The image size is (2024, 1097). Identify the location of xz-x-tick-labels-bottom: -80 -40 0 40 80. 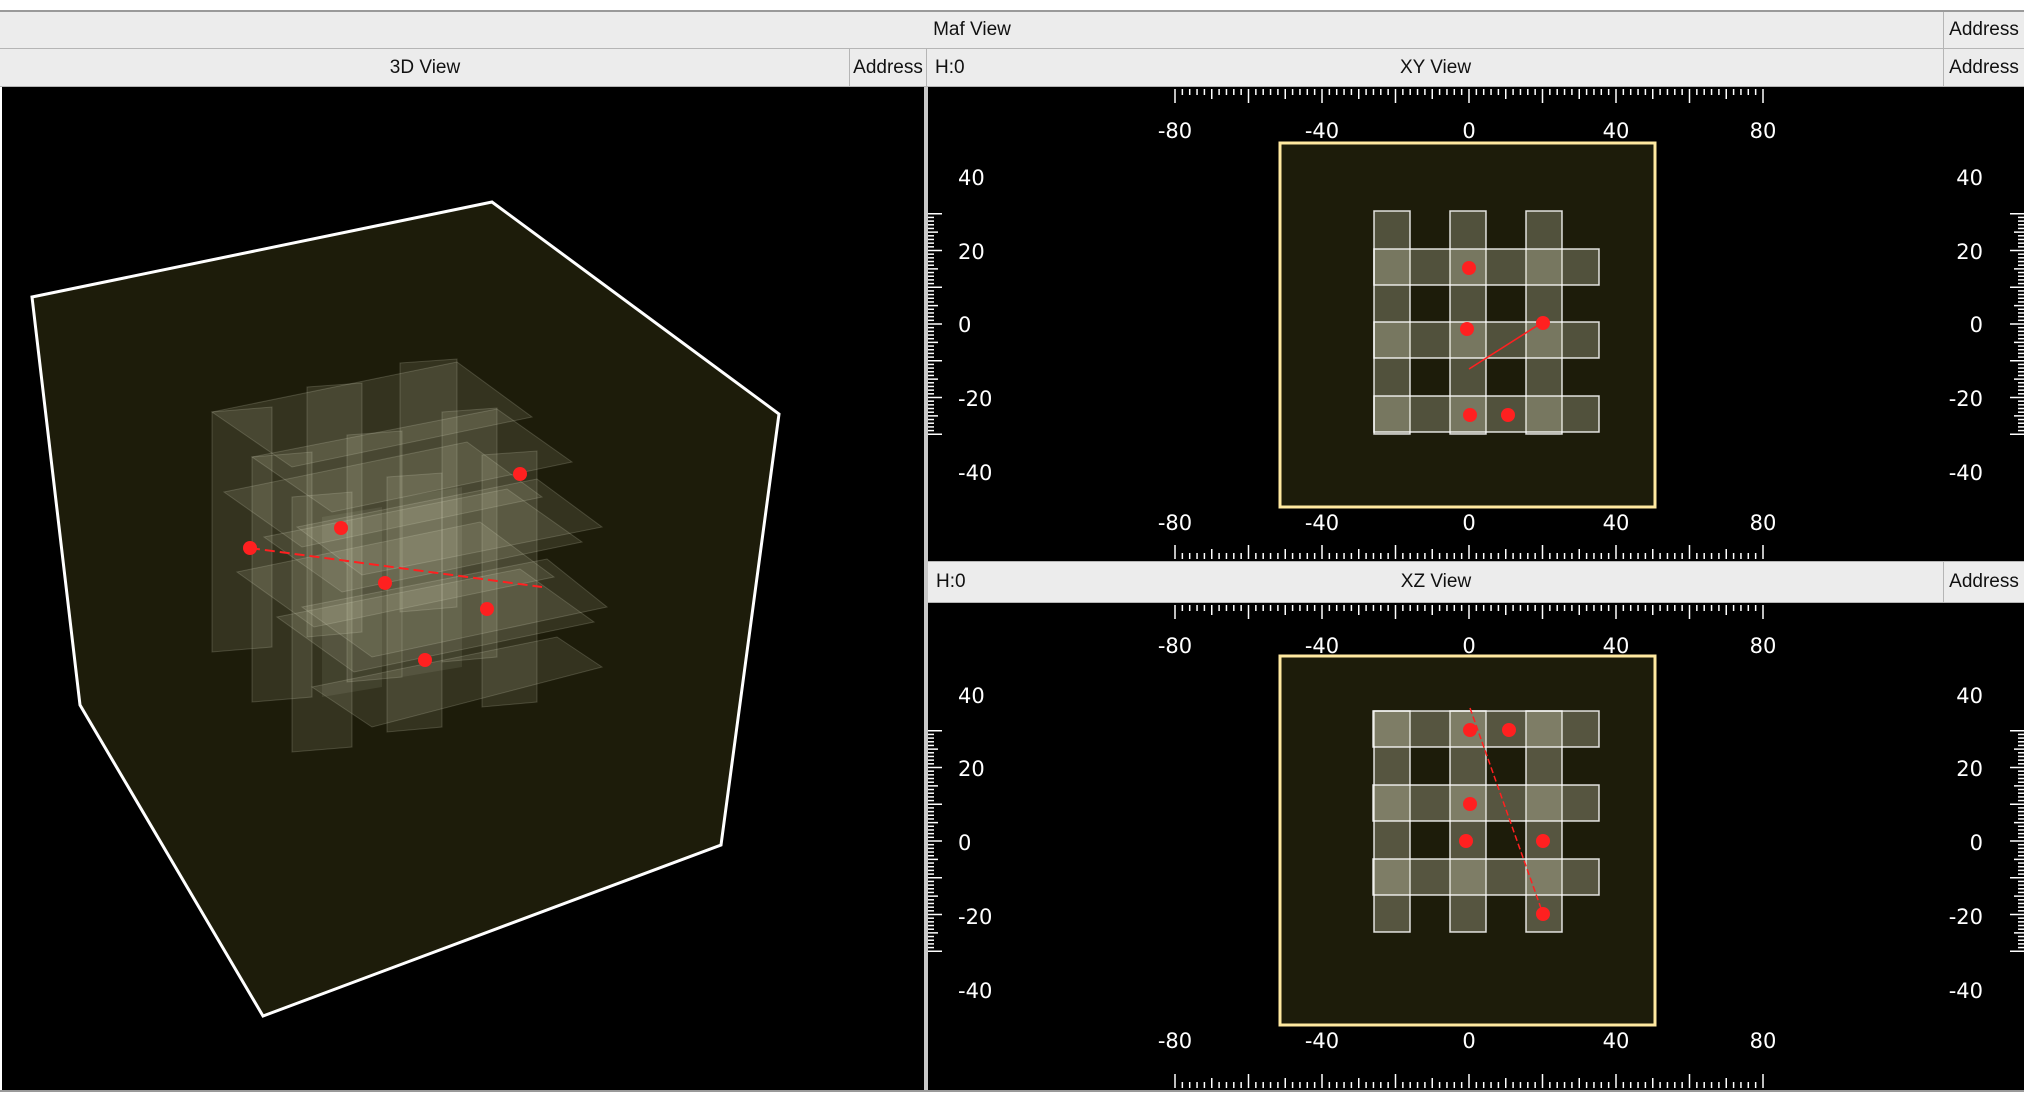
(1467, 1041).